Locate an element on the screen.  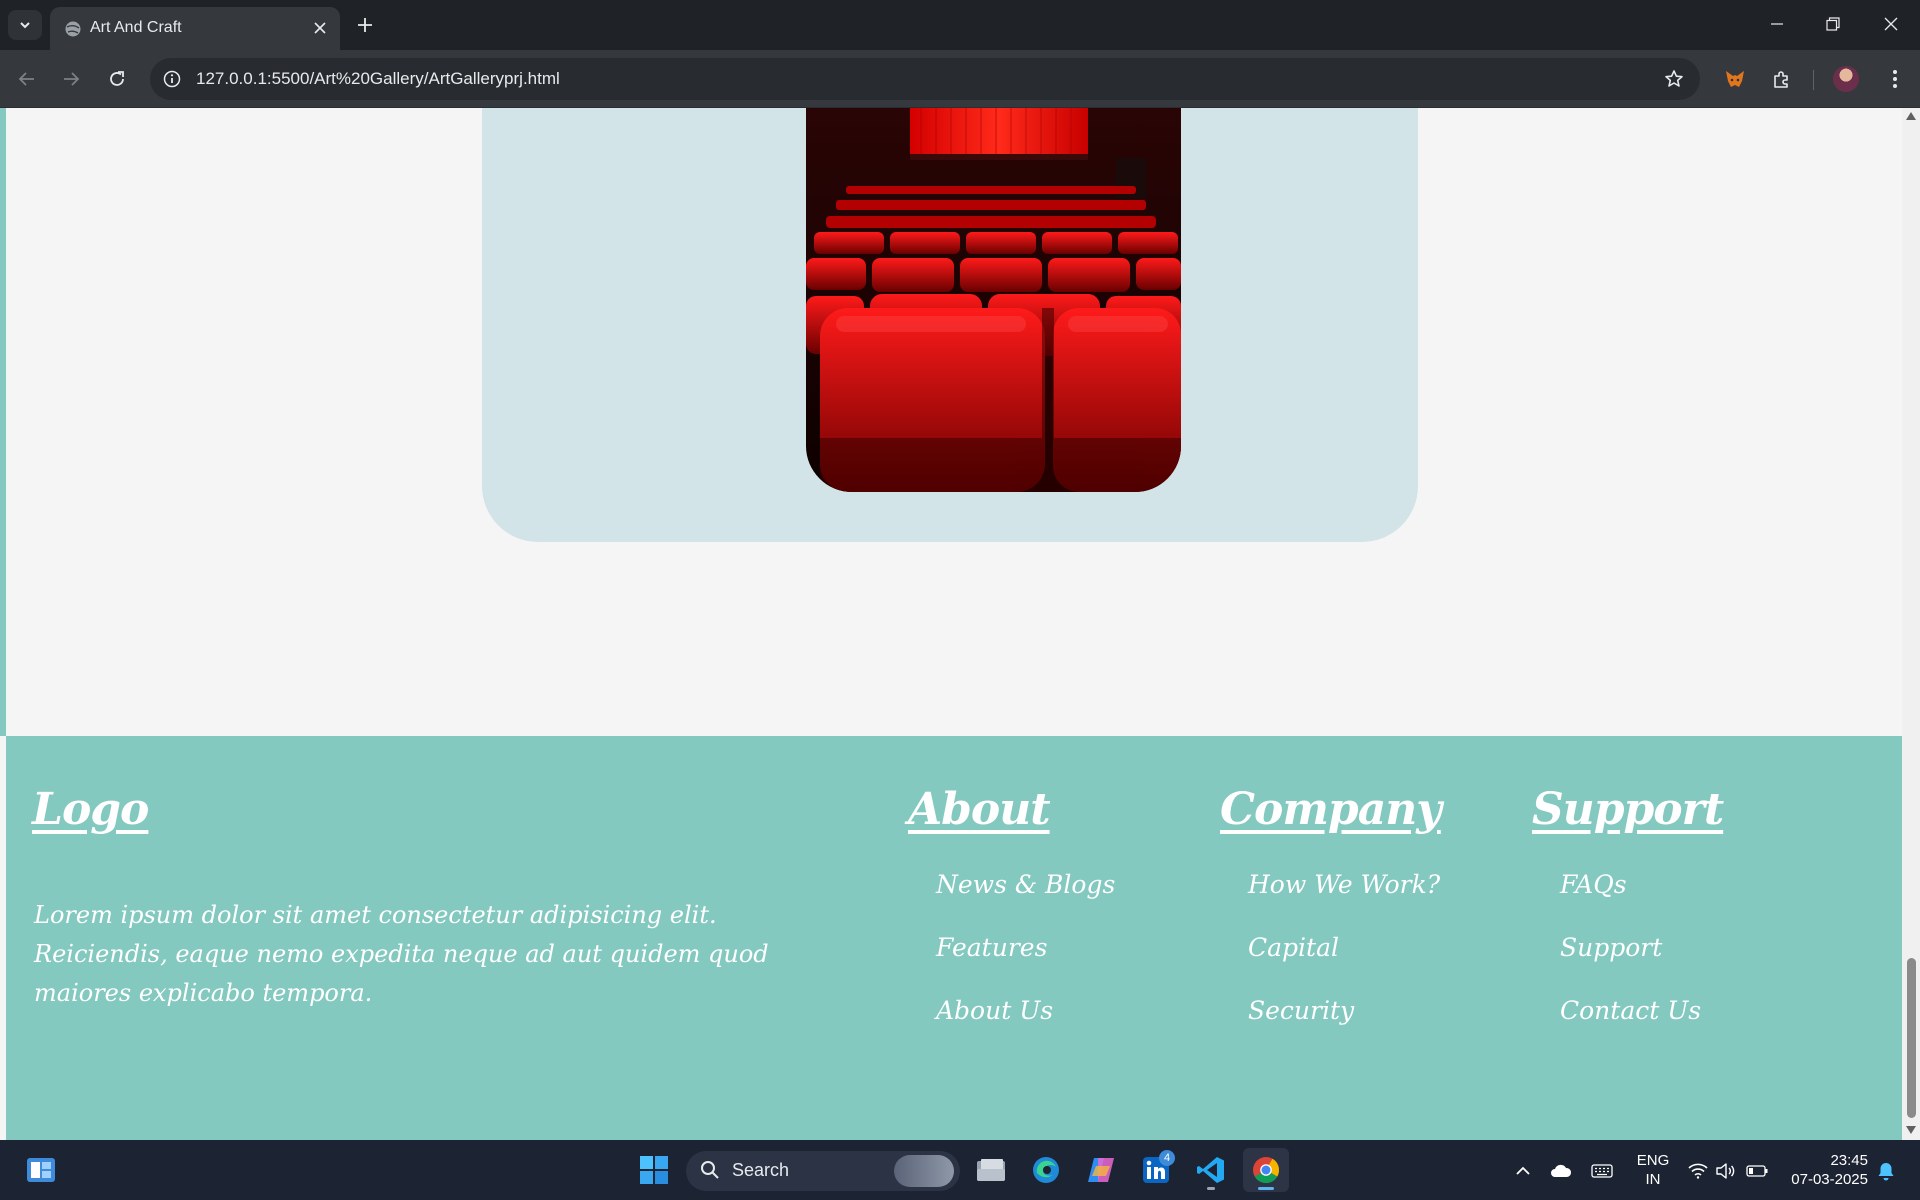
reload-icon is located at coordinates (117, 78).